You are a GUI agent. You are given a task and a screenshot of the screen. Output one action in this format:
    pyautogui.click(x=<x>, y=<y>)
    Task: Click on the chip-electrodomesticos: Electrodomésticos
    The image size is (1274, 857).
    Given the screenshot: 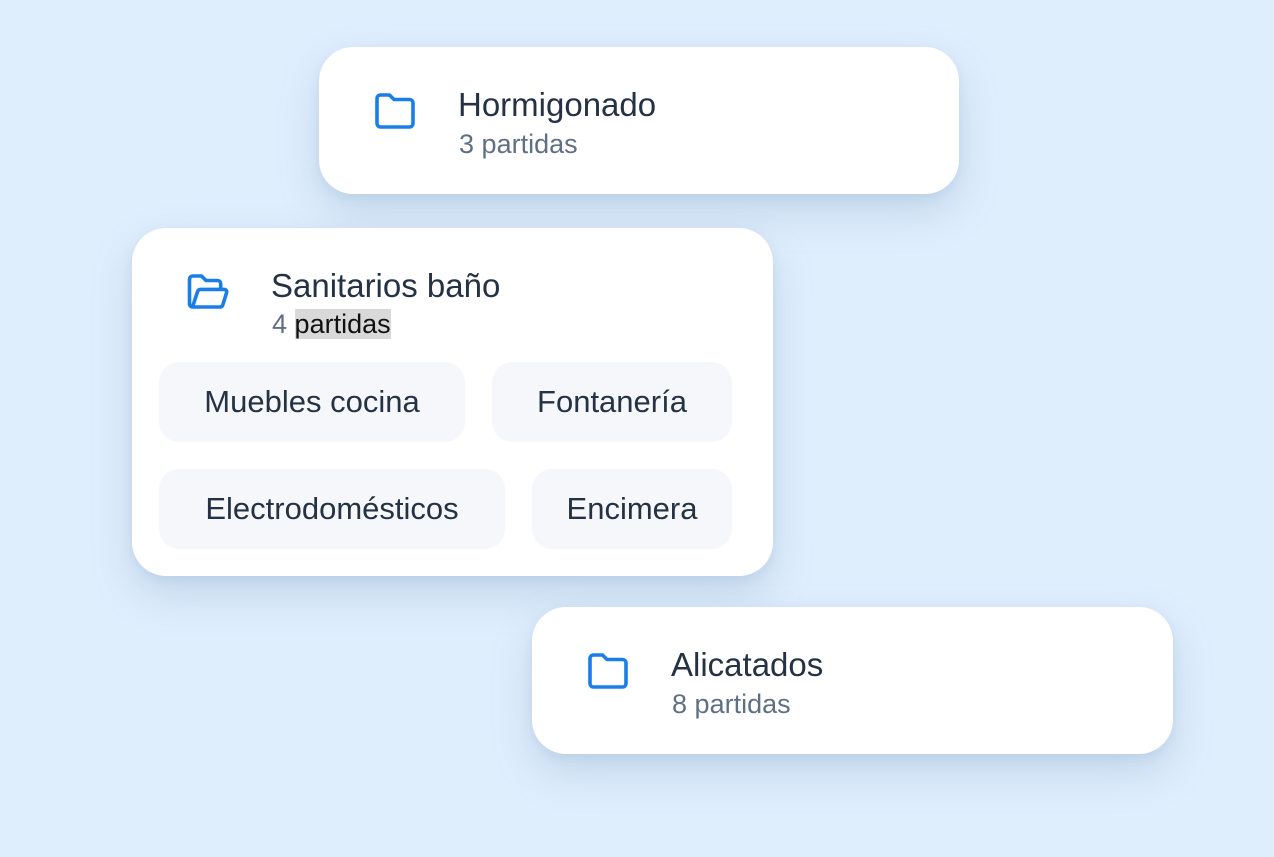 What is the action you would take?
    pyautogui.click(x=332, y=509)
    